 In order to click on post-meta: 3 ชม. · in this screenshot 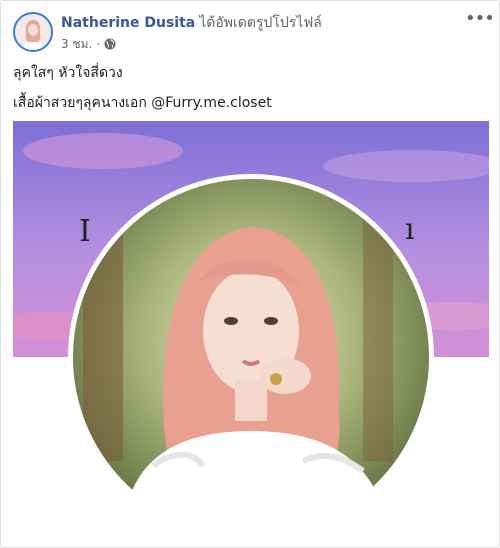, I will do `click(88, 44)`.